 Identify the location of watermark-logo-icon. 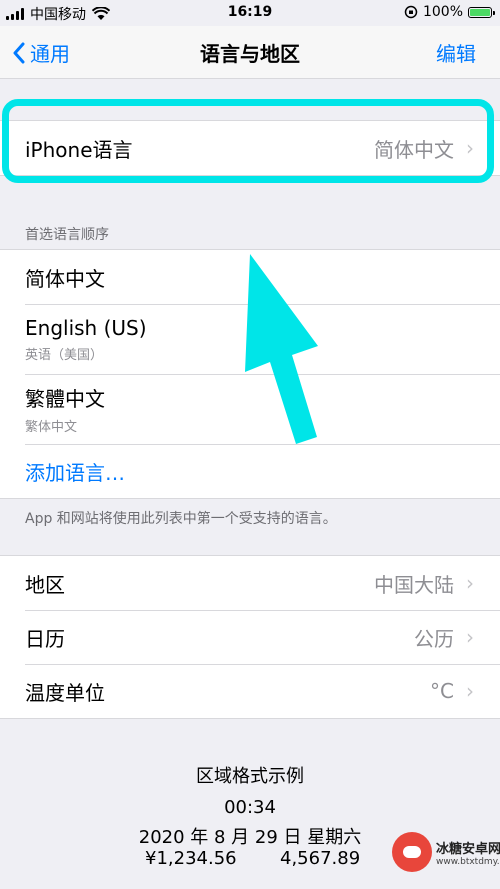
(412, 852).